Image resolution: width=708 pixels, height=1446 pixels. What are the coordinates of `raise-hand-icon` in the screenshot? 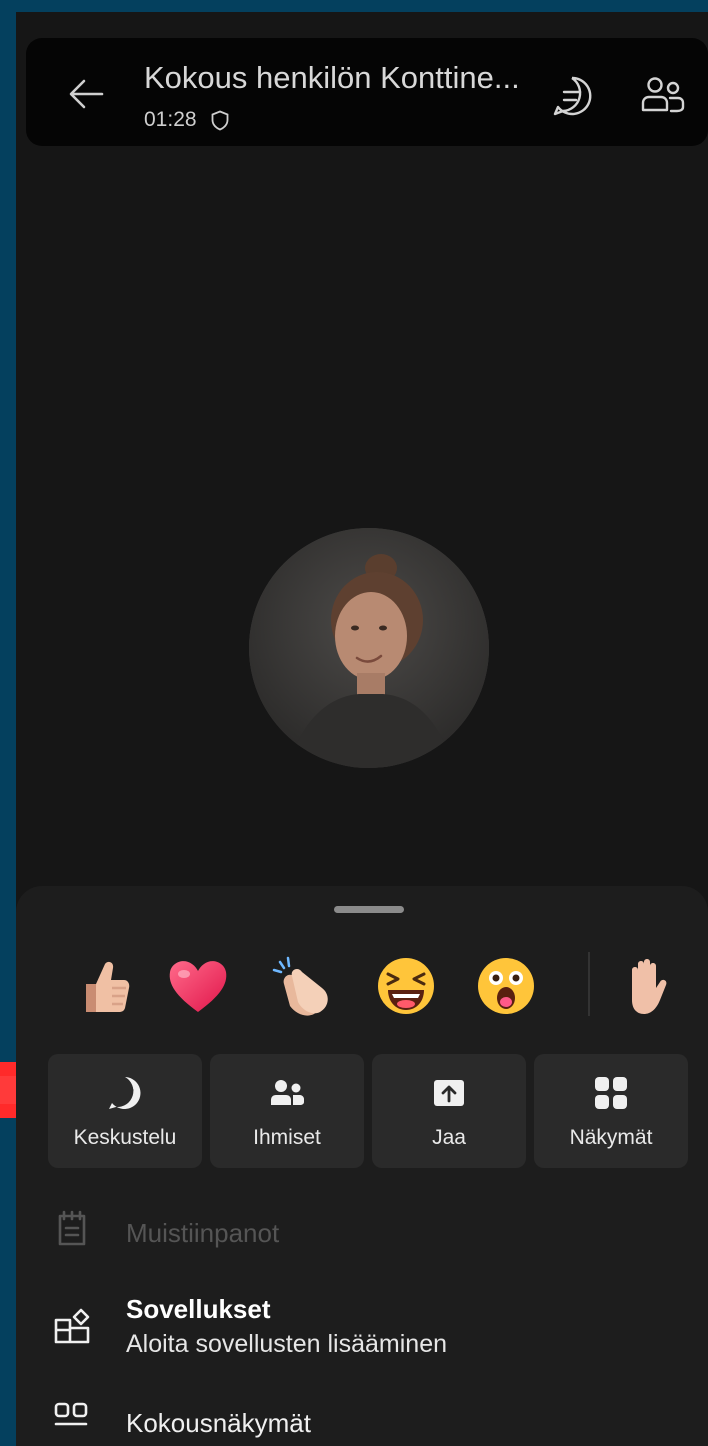 It's located at (648, 986).